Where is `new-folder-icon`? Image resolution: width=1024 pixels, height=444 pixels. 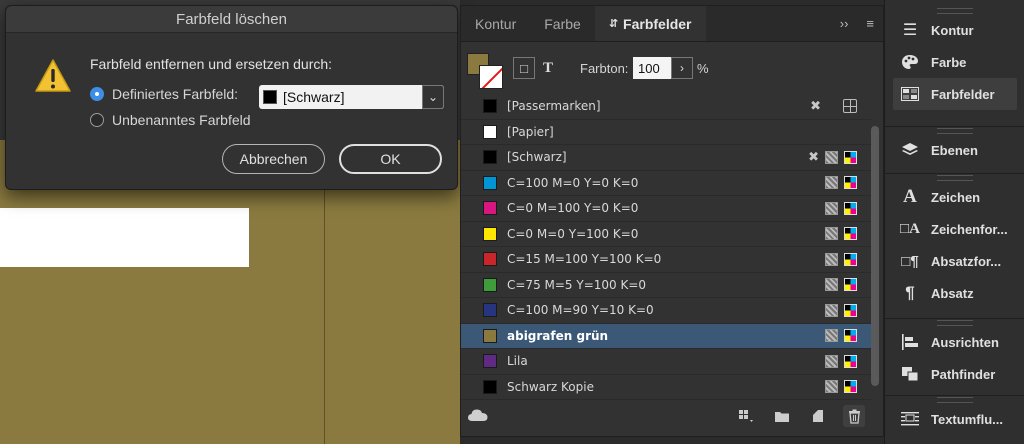 new-folder-icon is located at coordinates (782, 416).